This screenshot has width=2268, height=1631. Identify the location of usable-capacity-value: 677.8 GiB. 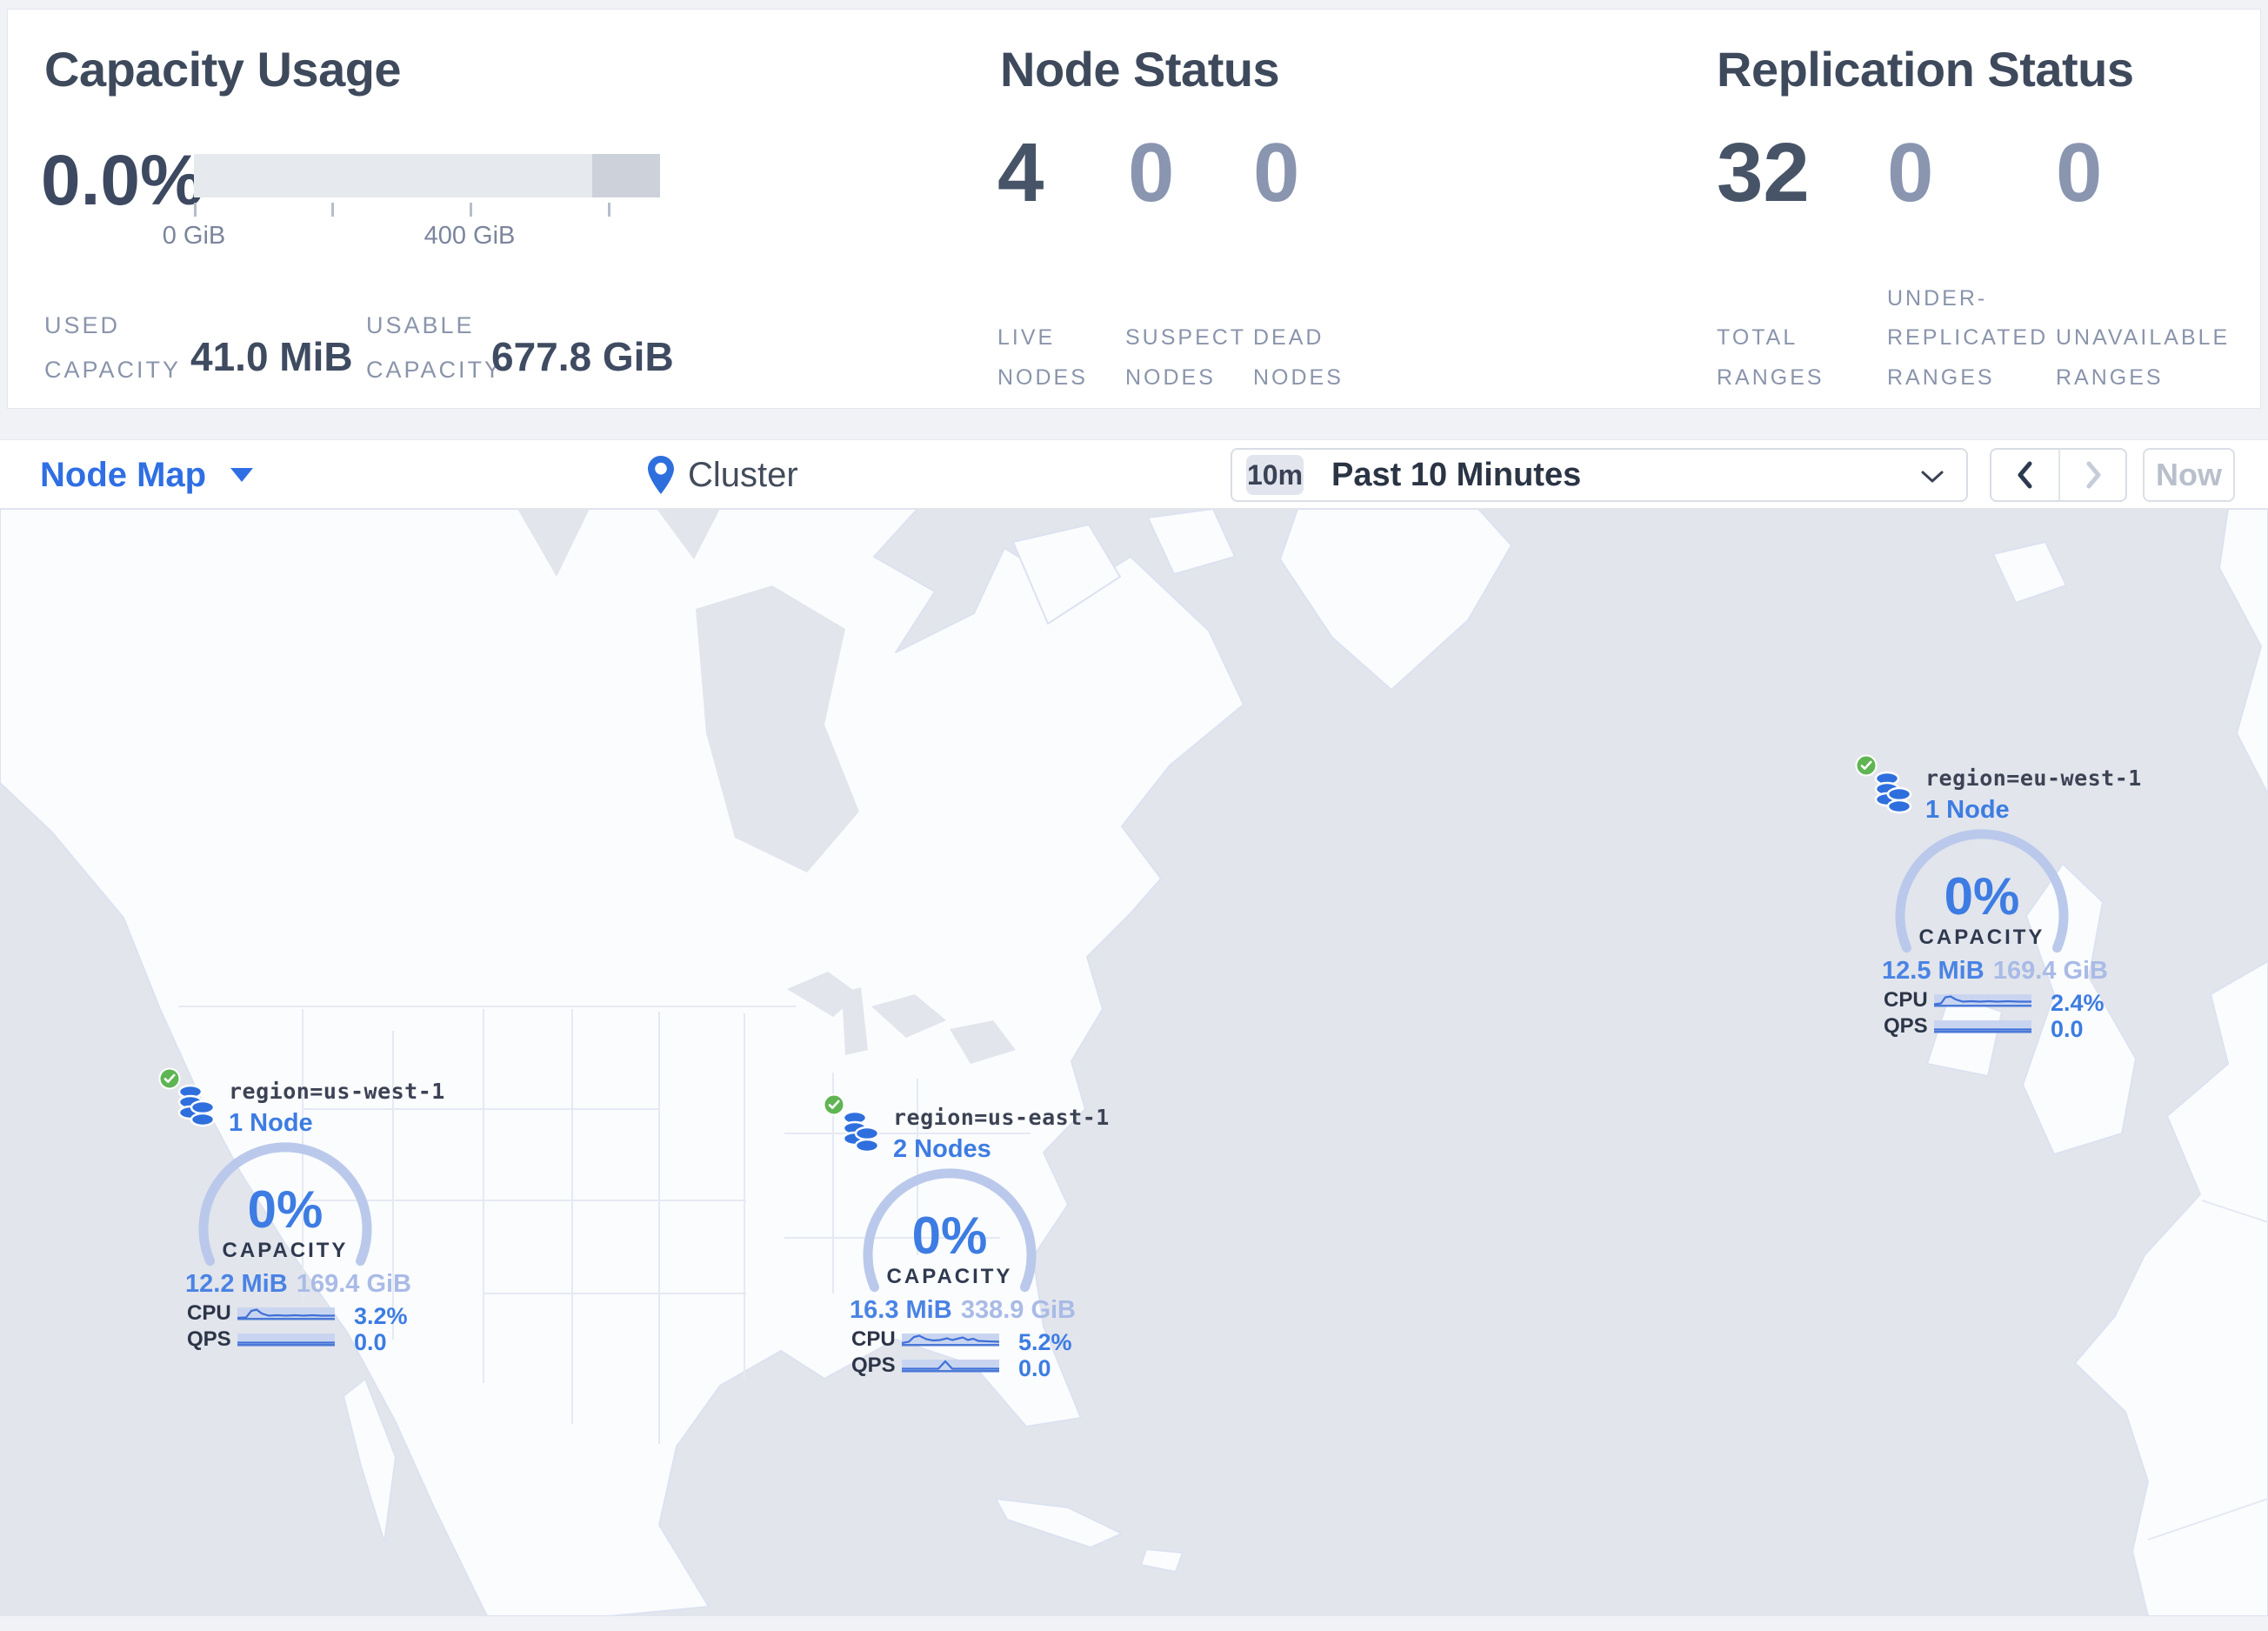
(582, 356).